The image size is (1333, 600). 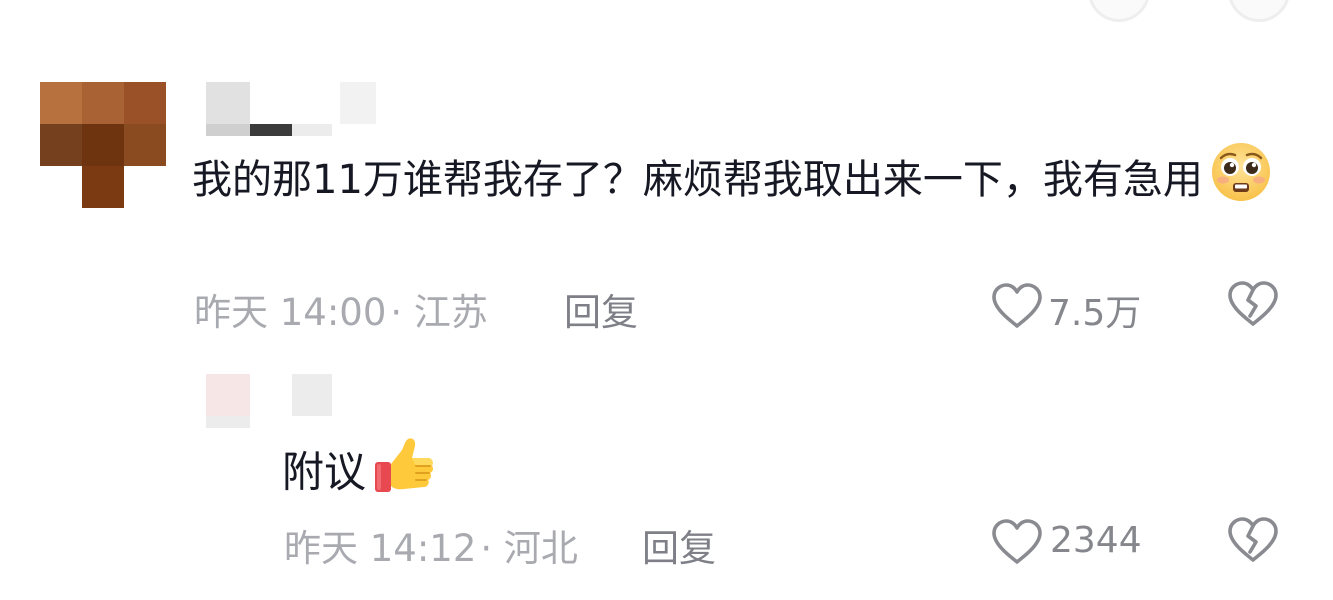 What do you see at coordinates (697, 180) in the screenshot?
I see `comment-text-content: 我的那11万谁帮我存了？麻烦帮我取出来一下，我有急用` at bounding box center [697, 180].